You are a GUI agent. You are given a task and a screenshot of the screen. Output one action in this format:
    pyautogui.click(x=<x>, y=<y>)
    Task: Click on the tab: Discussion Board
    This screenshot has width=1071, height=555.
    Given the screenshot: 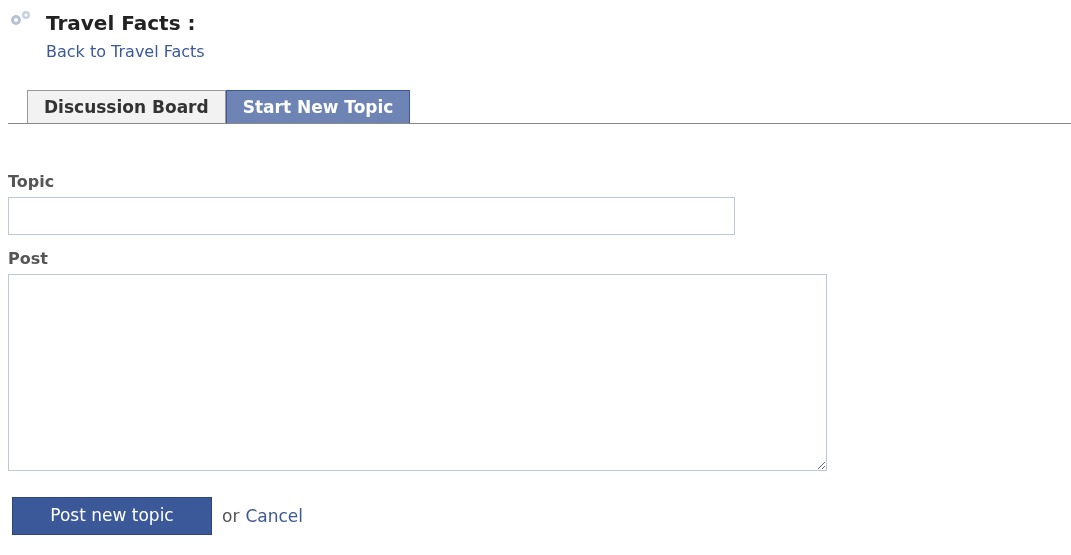 What is the action you would take?
    pyautogui.click(x=126, y=107)
    